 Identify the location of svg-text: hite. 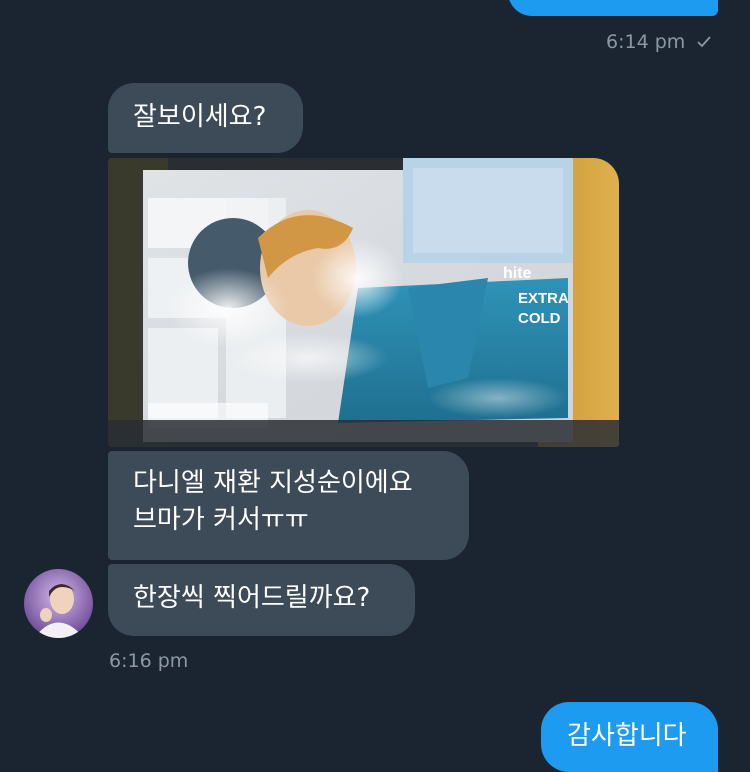
(517, 273).